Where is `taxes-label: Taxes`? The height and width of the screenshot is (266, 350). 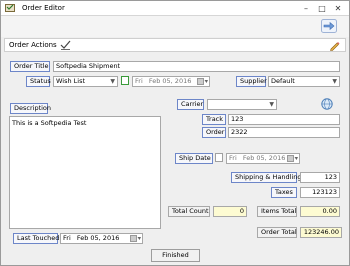 taxes-label: Taxes is located at coordinates (284, 192).